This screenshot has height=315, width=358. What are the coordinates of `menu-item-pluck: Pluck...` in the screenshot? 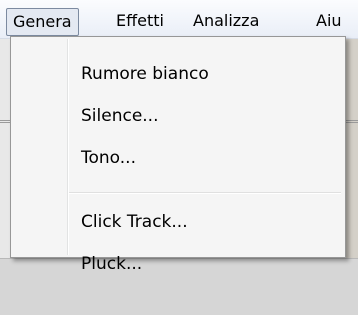 It's located at (111, 264).